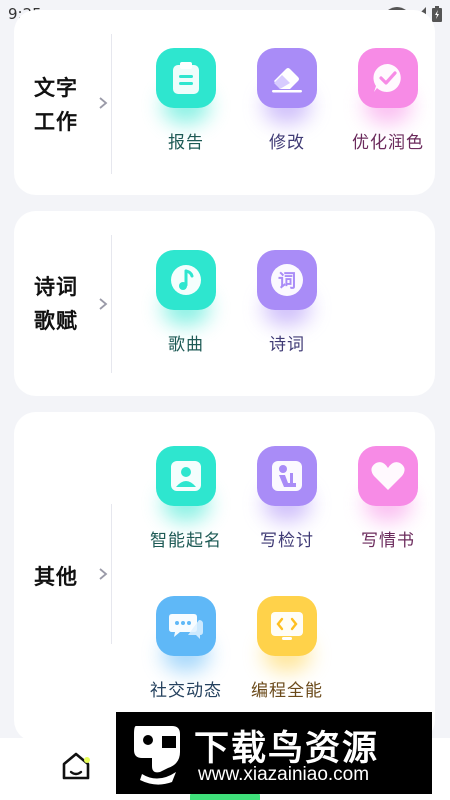  I want to click on ci-character-icon: 词, so click(287, 280).